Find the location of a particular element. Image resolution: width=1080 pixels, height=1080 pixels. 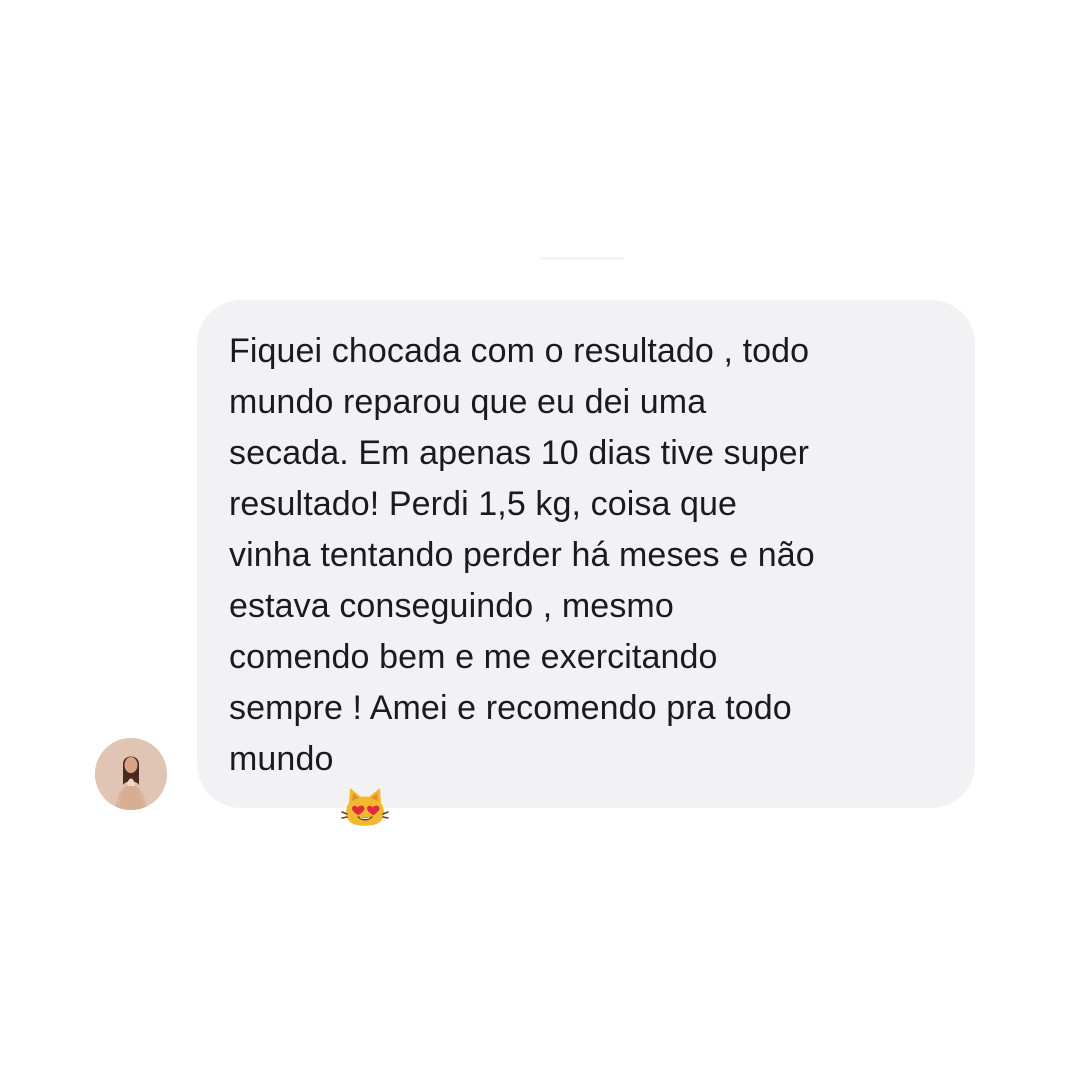

sender-avatar is located at coordinates (131, 774).